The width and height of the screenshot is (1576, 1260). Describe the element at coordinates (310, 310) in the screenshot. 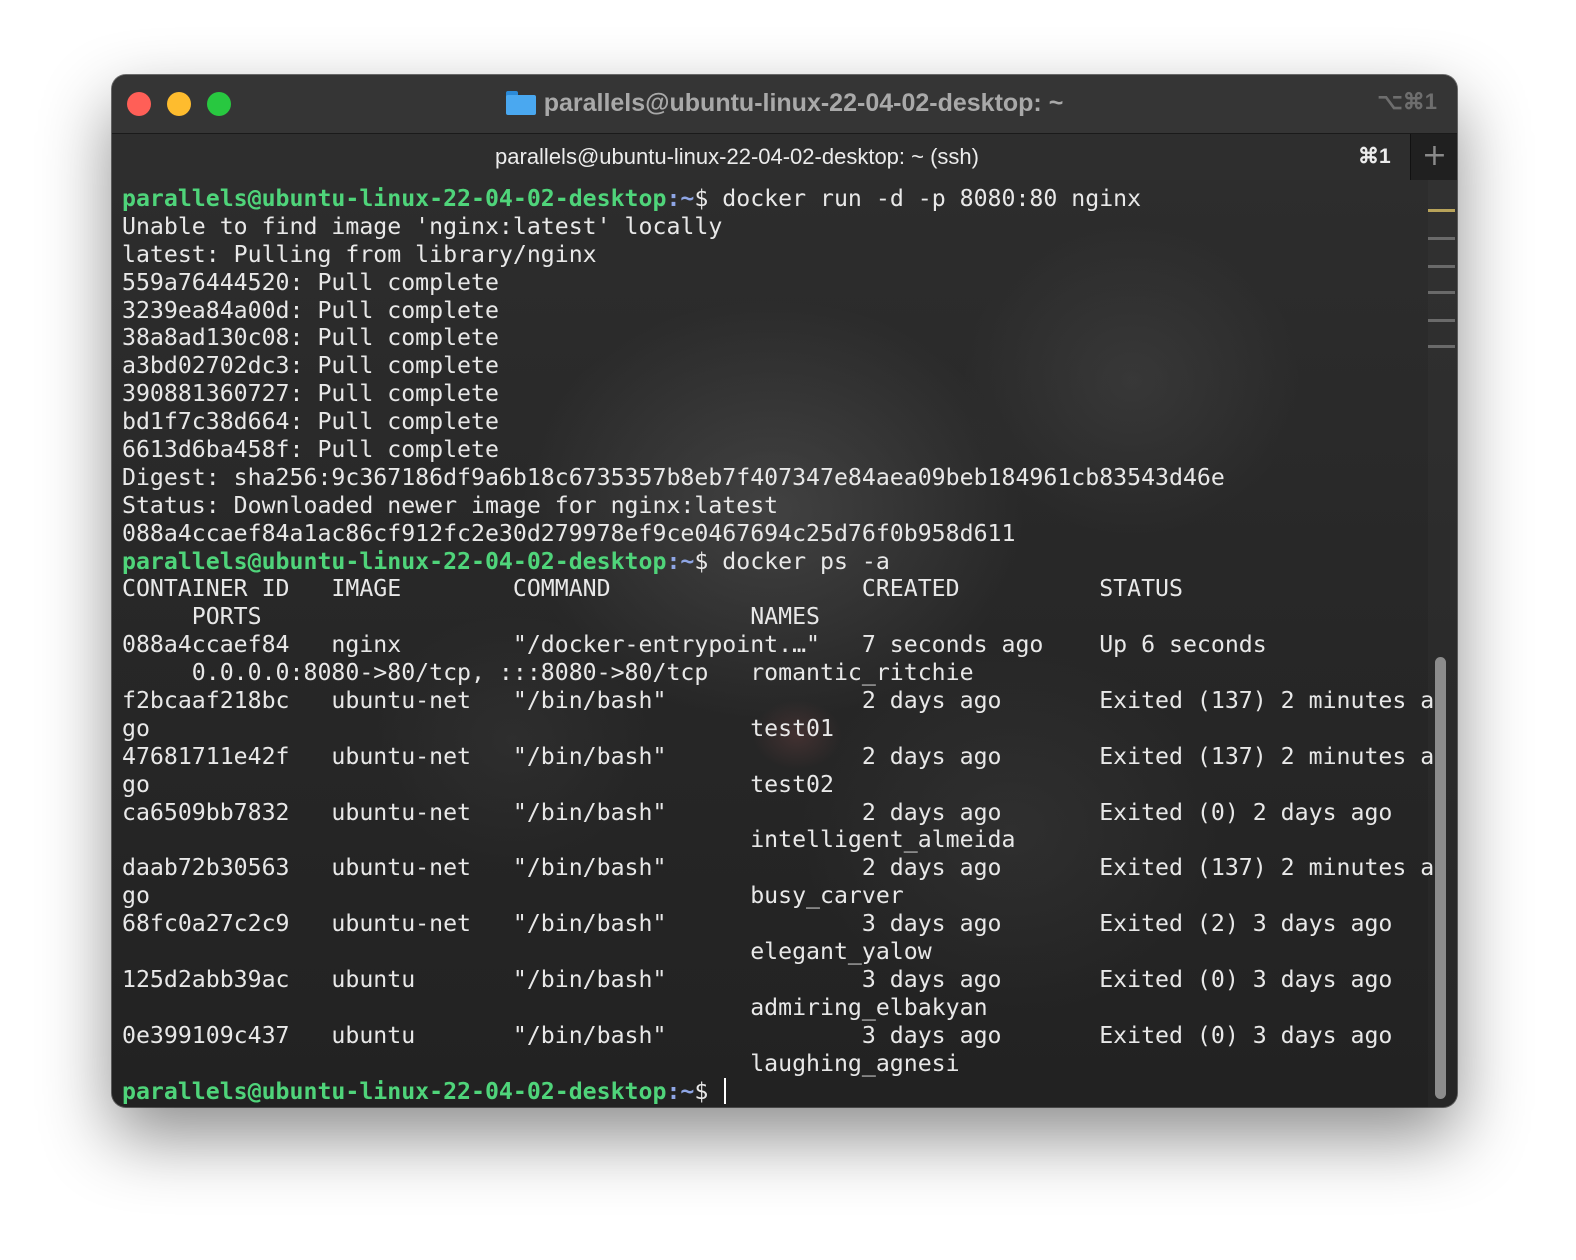

I see `output-line: 3239ea84a00d: Pull complete` at that location.